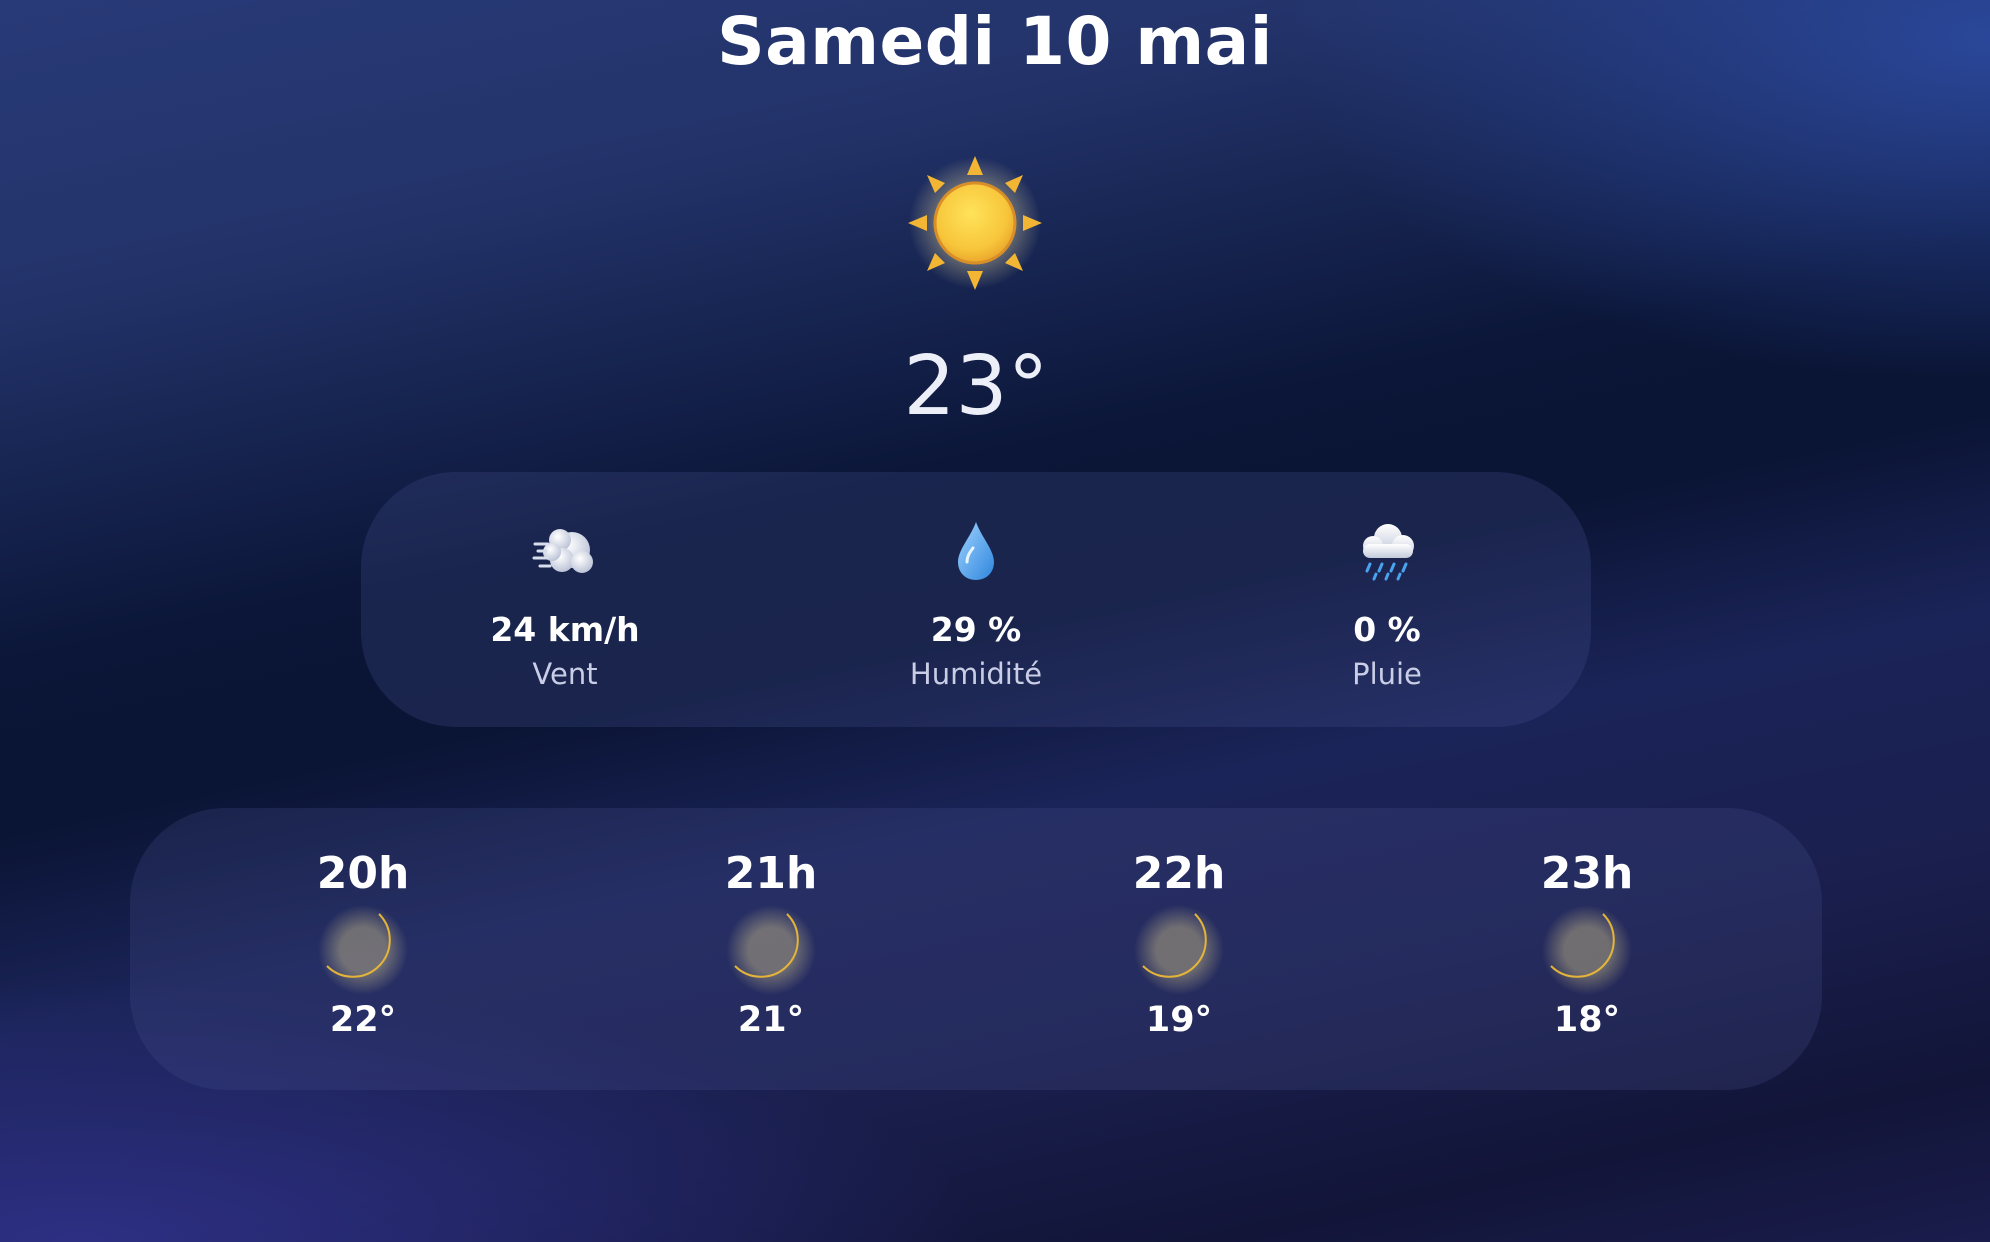  I want to click on hourly-item: 21h 21°, so click(771, 944).